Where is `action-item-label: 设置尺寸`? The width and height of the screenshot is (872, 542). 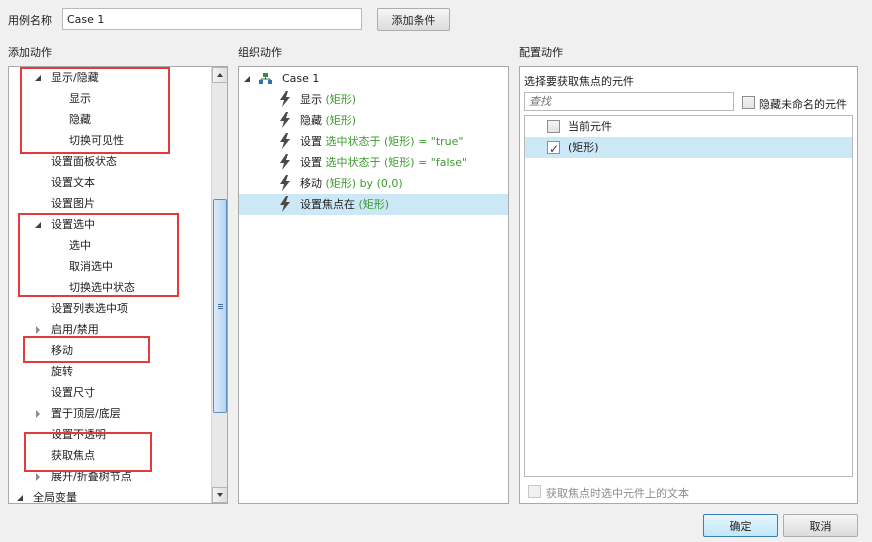 action-item-label: 设置尺寸 is located at coordinates (73, 392).